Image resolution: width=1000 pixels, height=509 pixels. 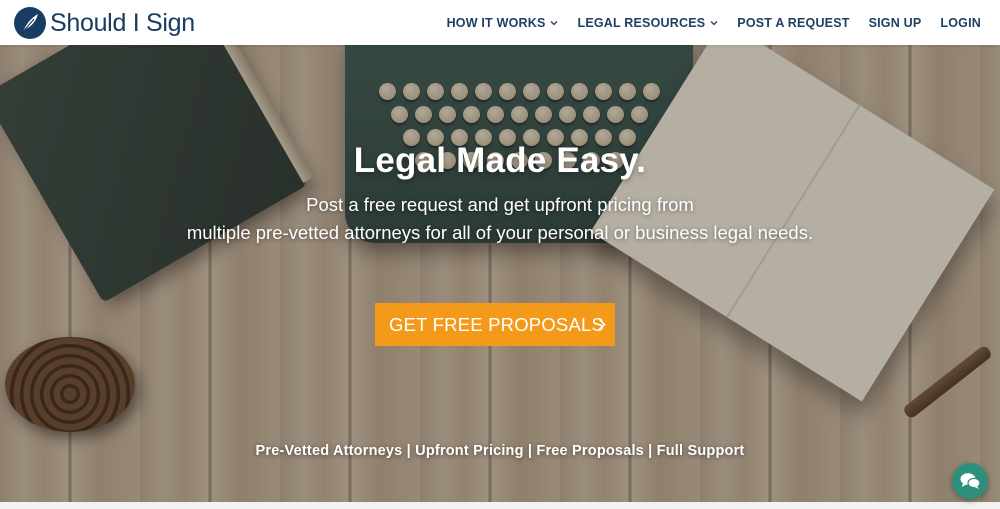 I want to click on nav-sign-up-label: SIGN UP, so click(x=895, y=22).